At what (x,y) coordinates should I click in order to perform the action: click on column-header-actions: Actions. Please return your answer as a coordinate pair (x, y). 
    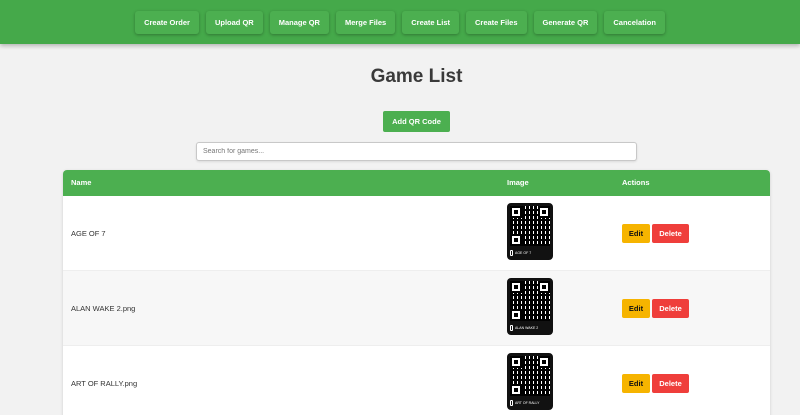
    Looking at the image, I should click on (636, 182).